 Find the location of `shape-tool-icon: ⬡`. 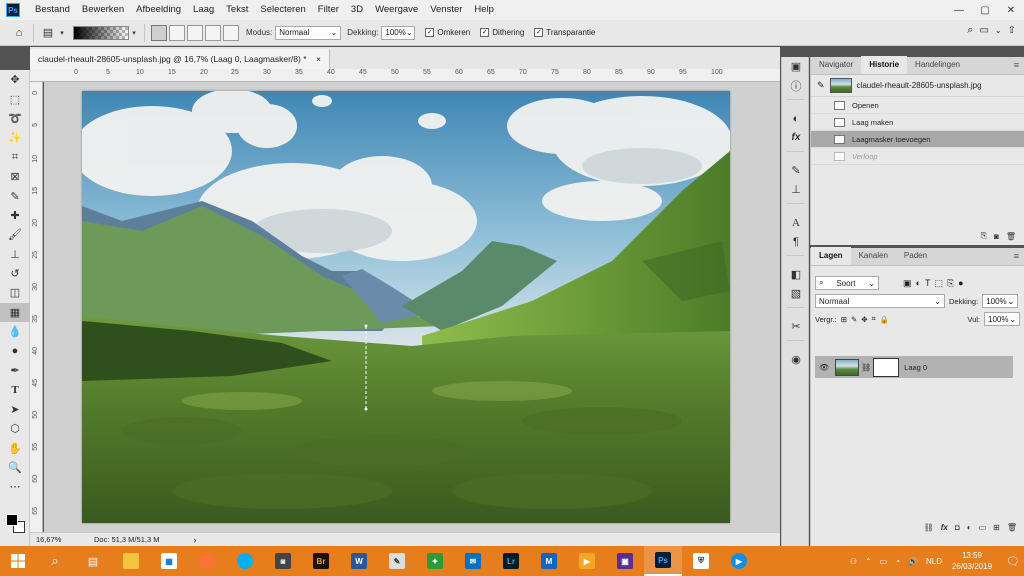

shape-tool-icon: ⬡ is located at coordinates (15, 428).